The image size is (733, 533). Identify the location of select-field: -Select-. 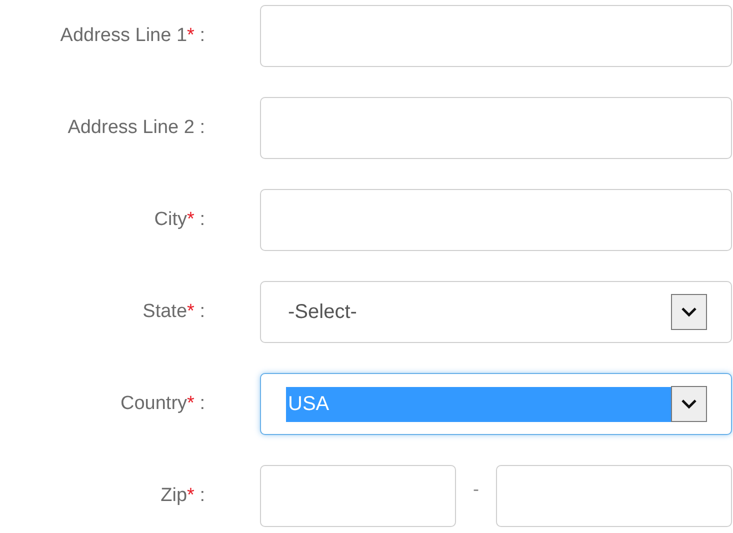
(496, 312).